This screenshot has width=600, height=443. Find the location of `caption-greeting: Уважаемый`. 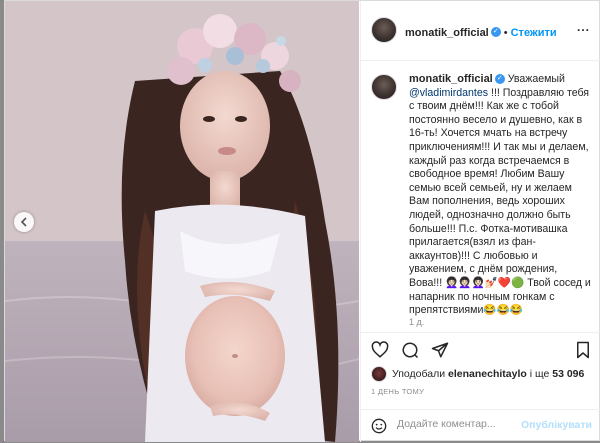

caption-greeting: Уважаемый is located at coordinates (536, 79).